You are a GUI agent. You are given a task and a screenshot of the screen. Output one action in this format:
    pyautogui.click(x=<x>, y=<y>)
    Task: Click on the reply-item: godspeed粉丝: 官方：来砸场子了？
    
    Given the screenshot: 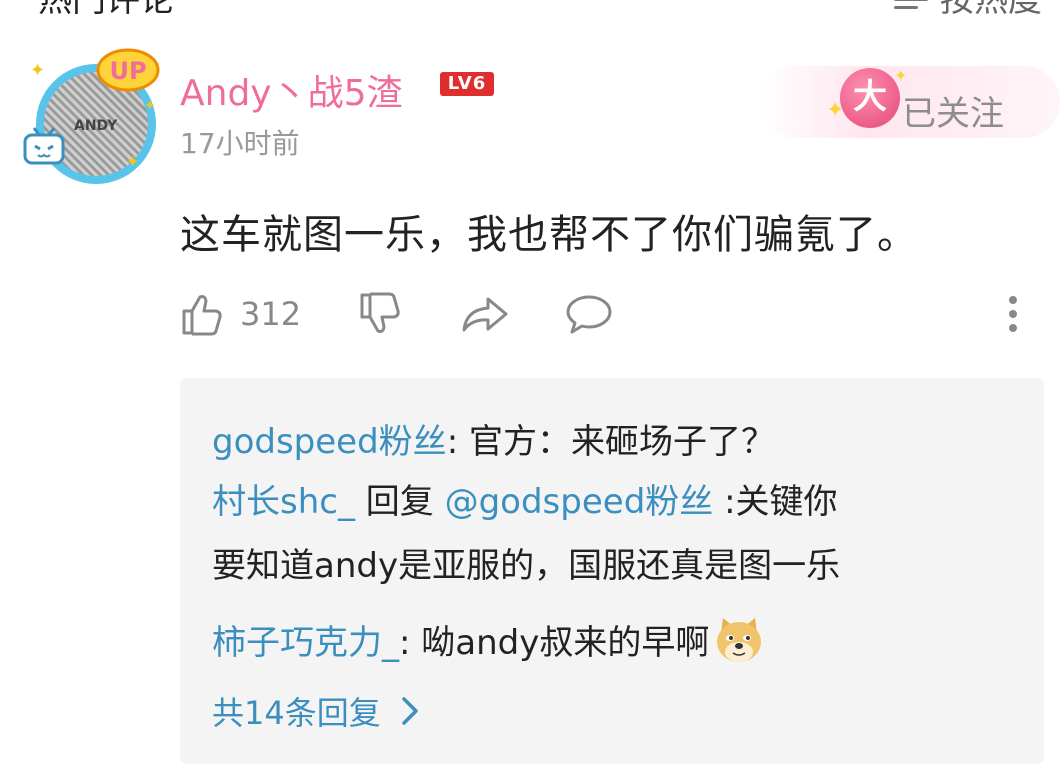 What is the action you would take?
    pyautogui.click(x=493, y=442)
    